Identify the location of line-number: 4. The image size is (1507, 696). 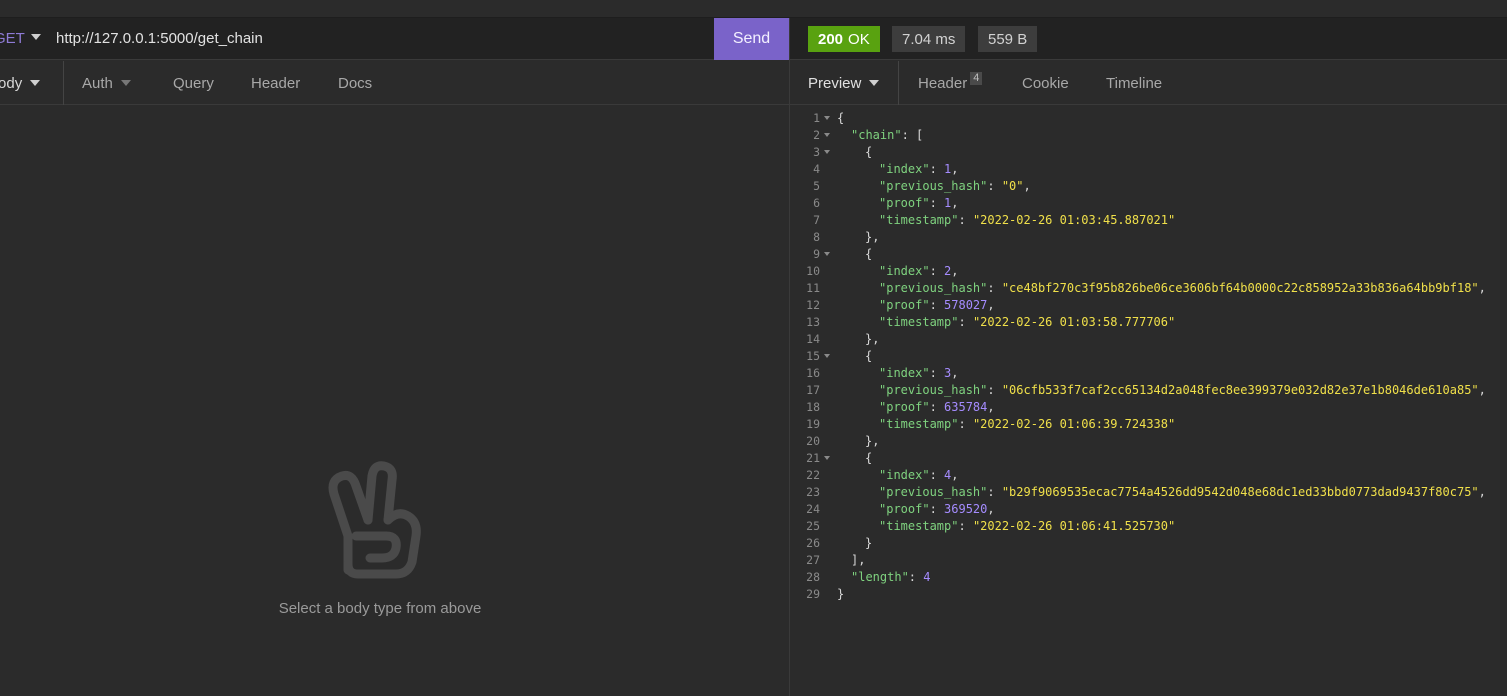
(816, 169).